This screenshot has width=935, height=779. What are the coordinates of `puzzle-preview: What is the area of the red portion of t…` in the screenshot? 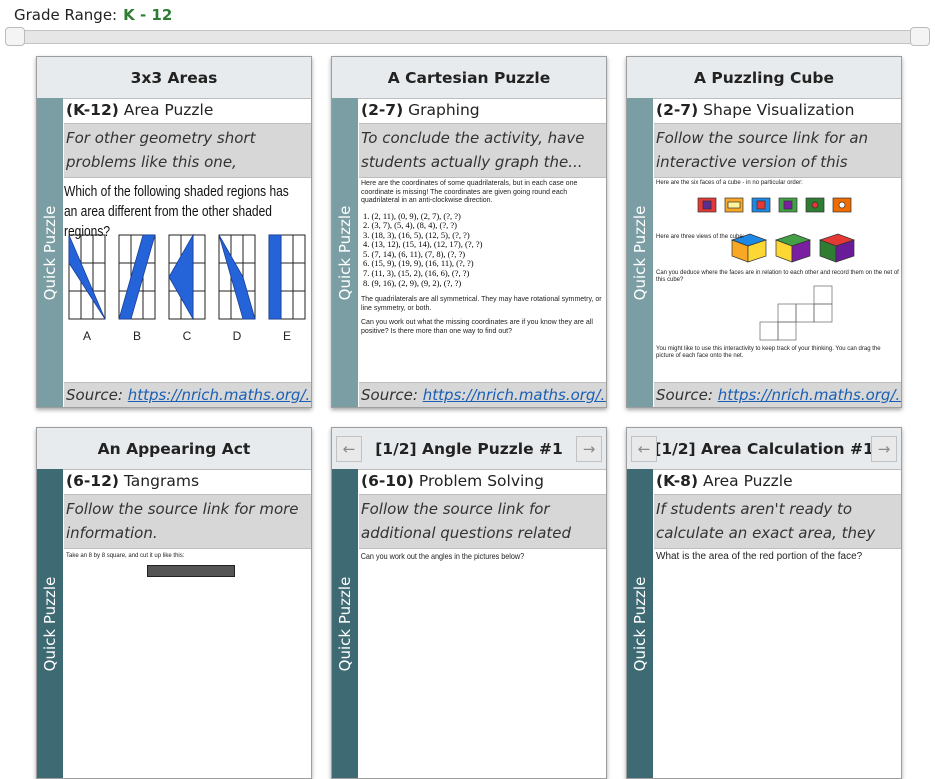 It's located at (777, 640).